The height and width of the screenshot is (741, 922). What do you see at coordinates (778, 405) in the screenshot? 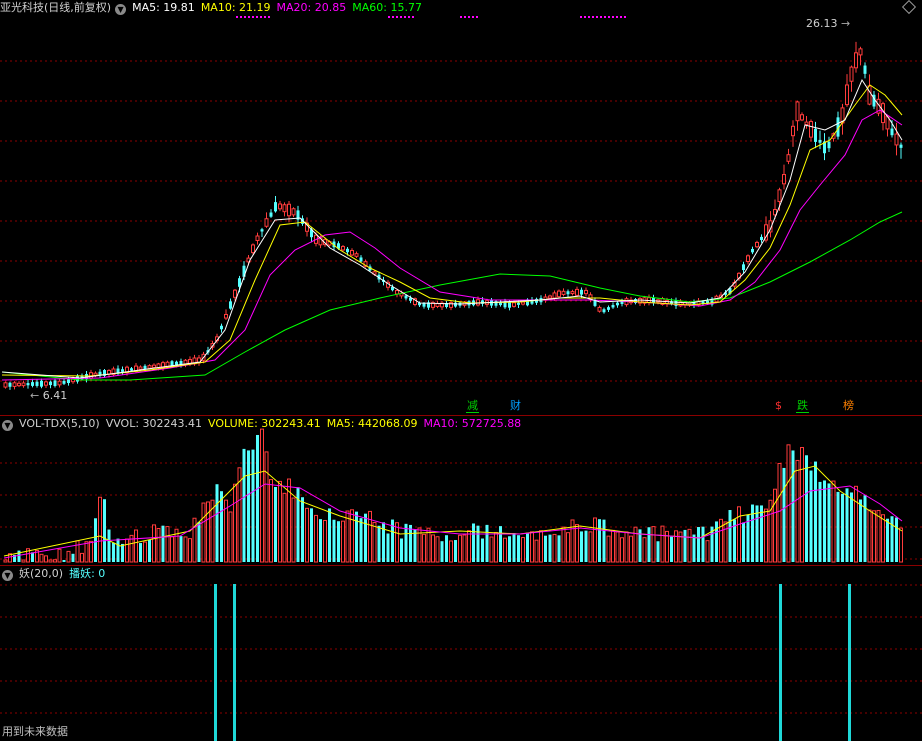
I see `event-tag-dollar: $` at bounding box center [778, 405].